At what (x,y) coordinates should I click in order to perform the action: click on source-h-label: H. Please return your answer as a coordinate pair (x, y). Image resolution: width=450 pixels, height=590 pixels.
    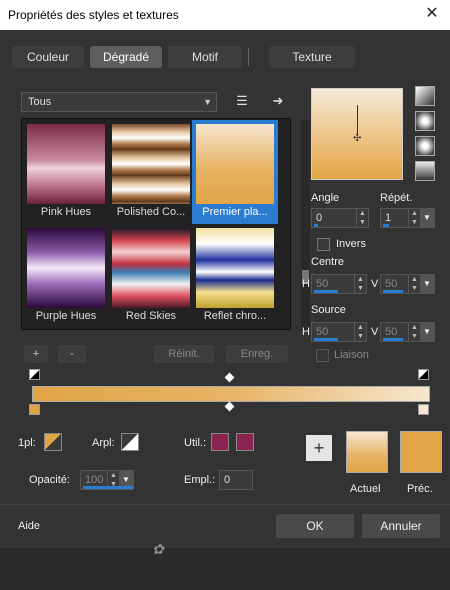
    Looking at the image, I should click on (306, 332).